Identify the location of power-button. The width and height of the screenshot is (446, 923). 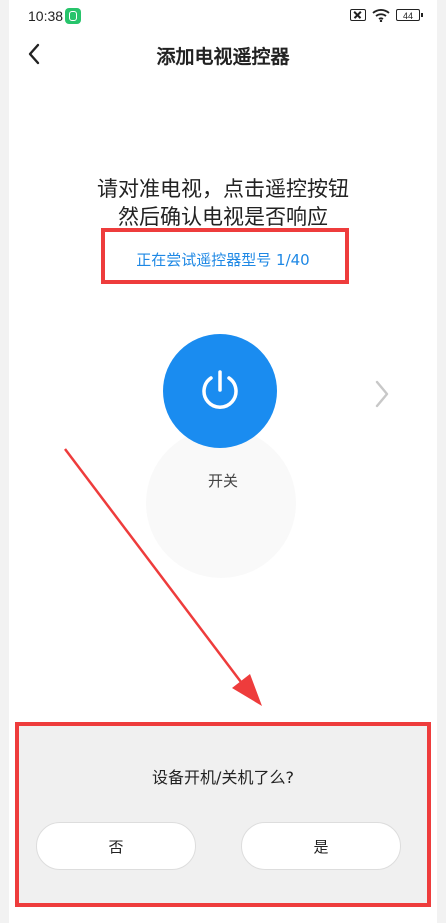
(220, 391).